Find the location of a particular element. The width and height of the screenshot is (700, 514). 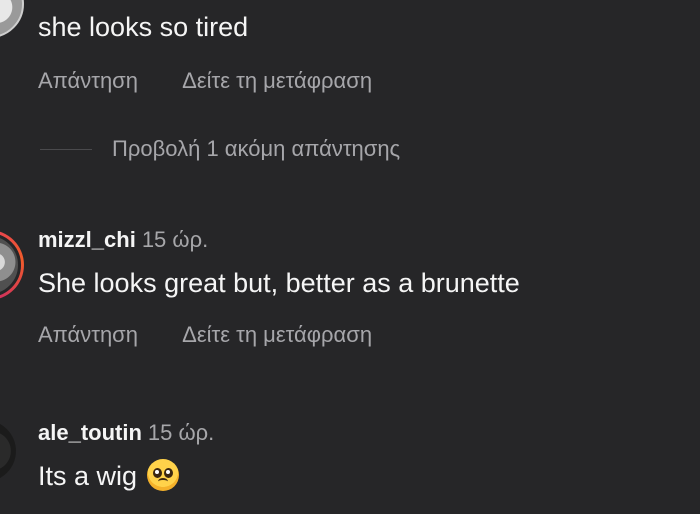

view-more-replies-button: Προβολή 1 ακόμη απάντησης is located at coordinates (220, 149).